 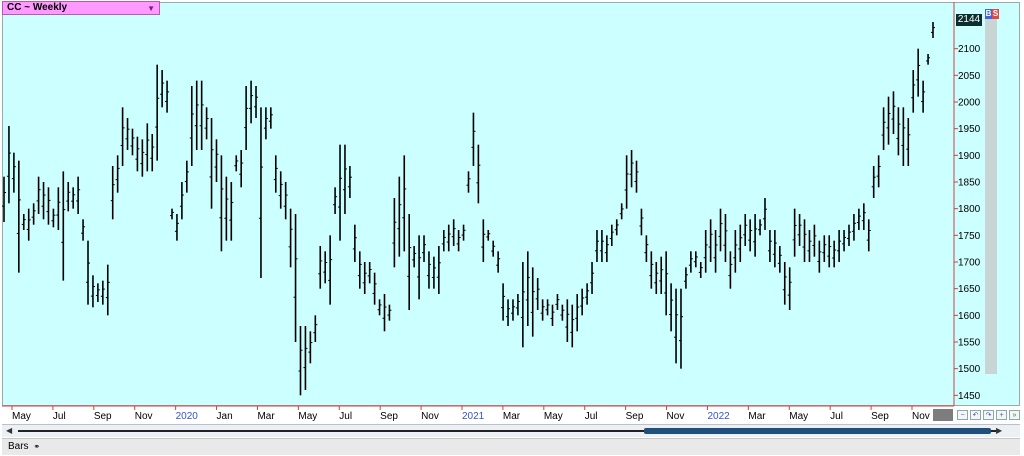 What do you see at coordinates (969, 289) in the screenshot?
I see `y-tick-label: 1650` at bounding box center [969, 289].